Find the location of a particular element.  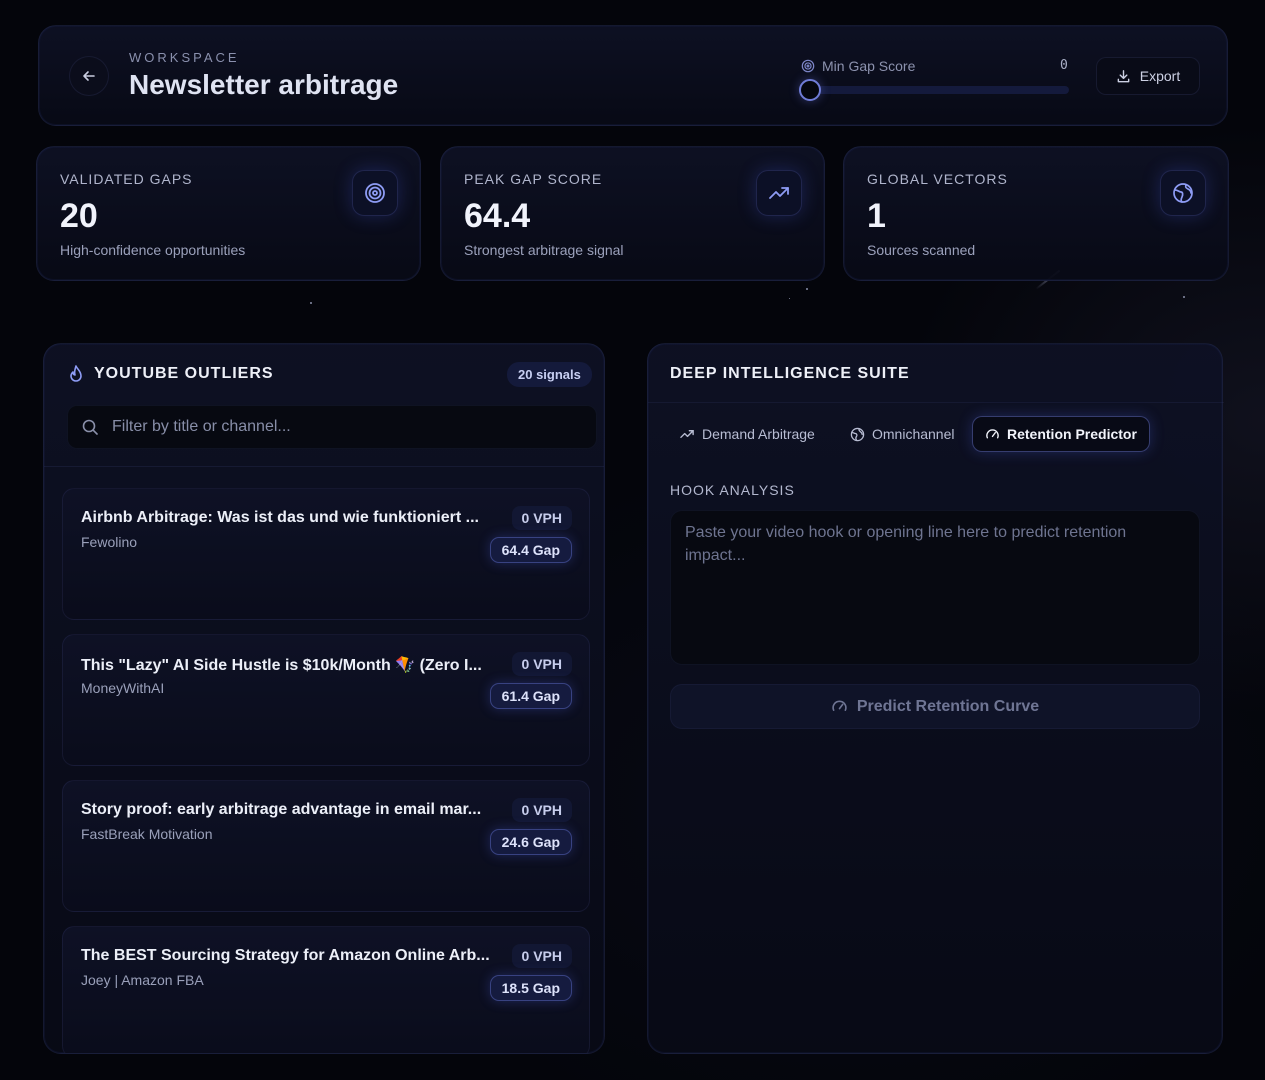

stat-label: PEAK GAP SCORE is located at coordinates (533, 179).